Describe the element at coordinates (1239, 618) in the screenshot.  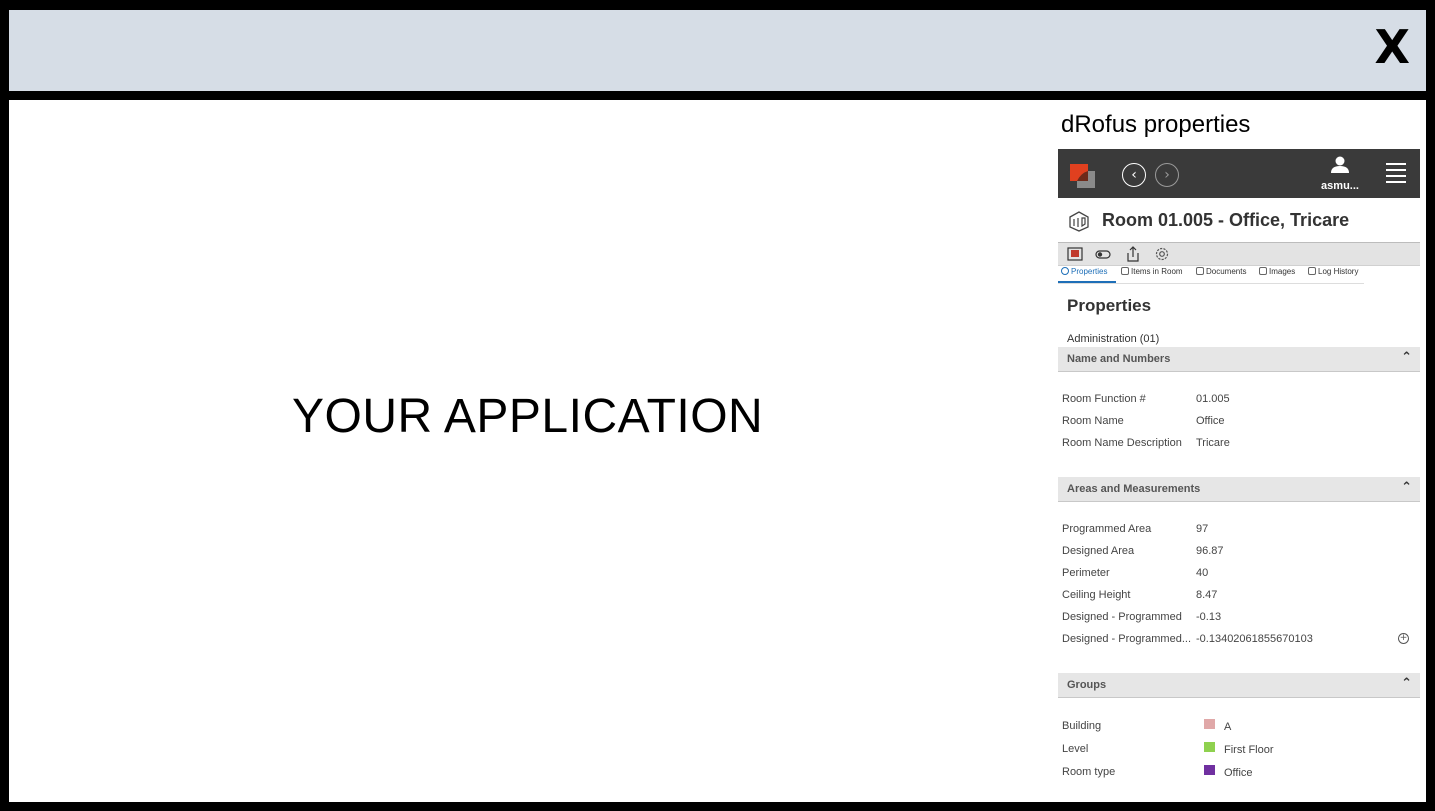
I see `property-row: Designed - Programmed -0.13` at that location.